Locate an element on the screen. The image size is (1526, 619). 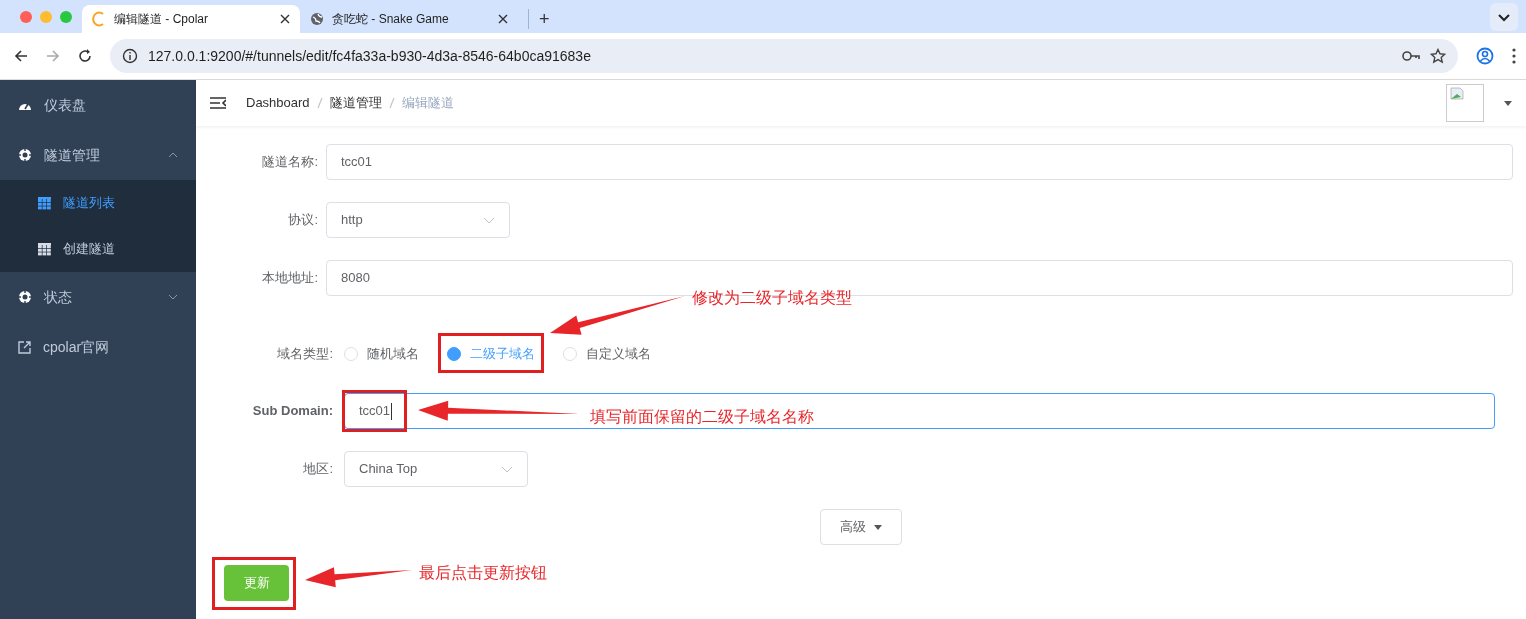
sidebar-subitem: 隧道列表 is located at coordinates (98, 203).